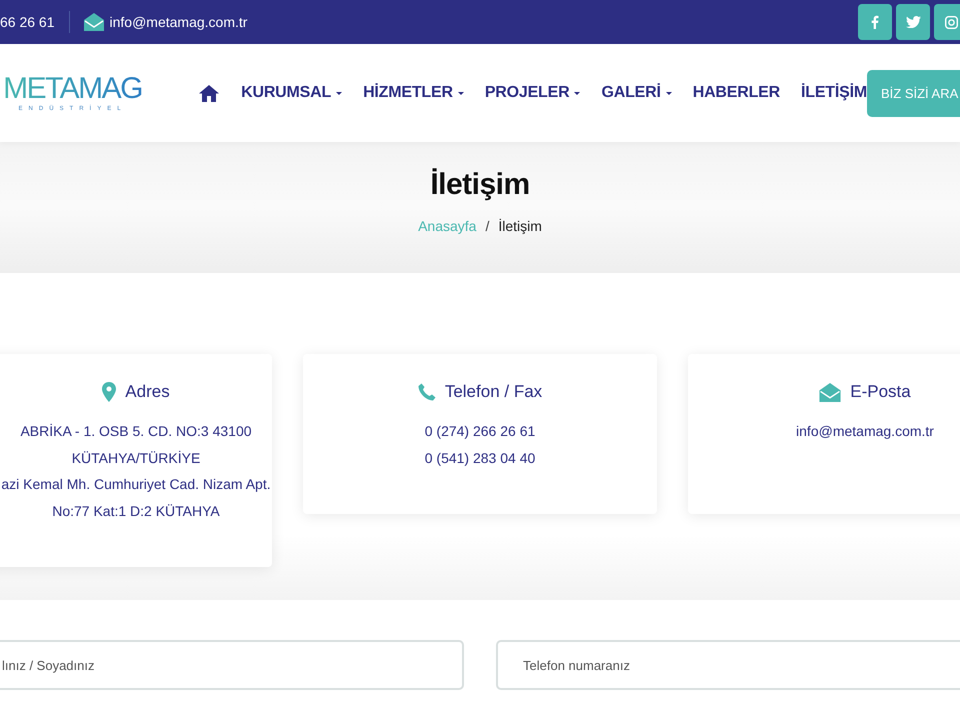 The image size is (960, 720). Describe the element at coordinates (136, 511) in the screenshot. I see `address-line: No:77 Kat:1 D:2 KÜTAHYA` at that location.